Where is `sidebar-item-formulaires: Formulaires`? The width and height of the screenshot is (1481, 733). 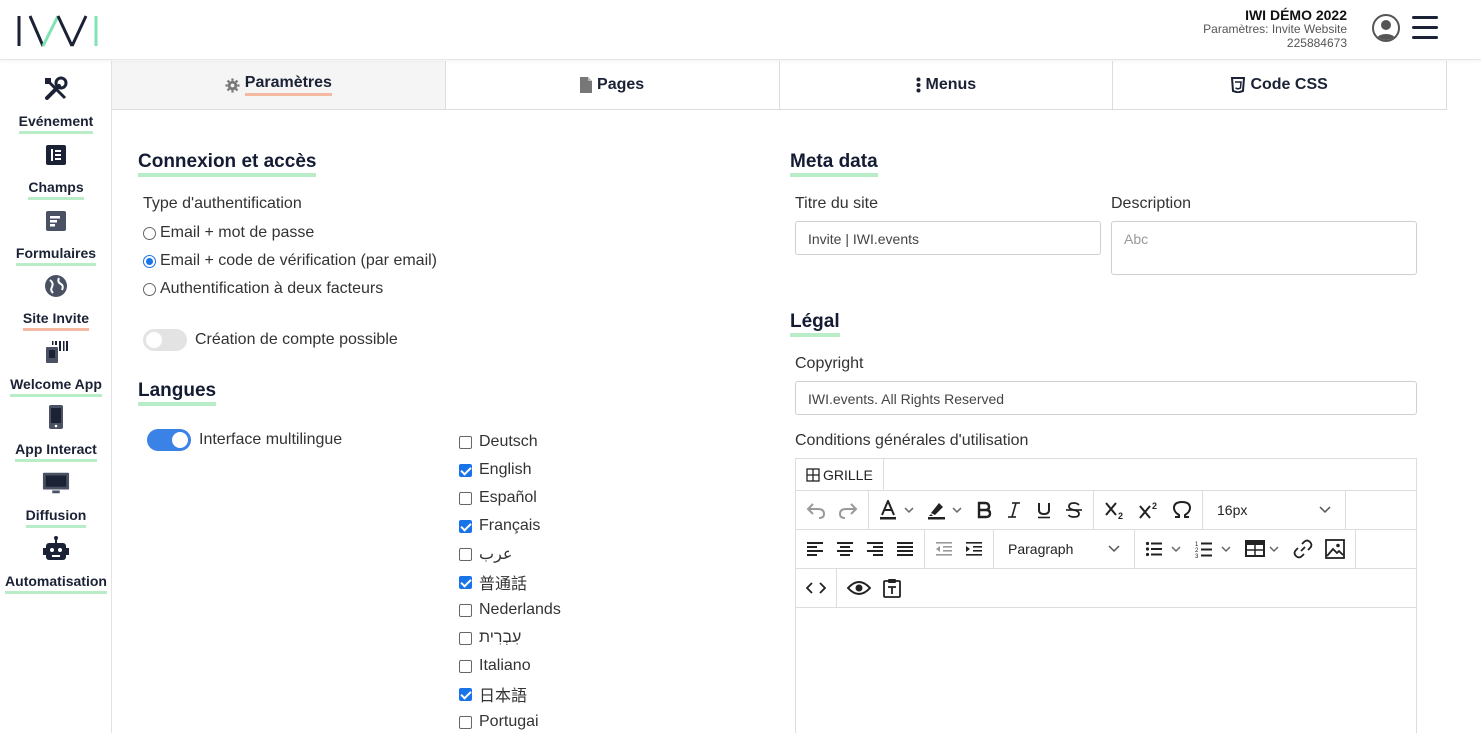 sidebar-item-formulaires: Formulaires is located at coordinates (56, 237).